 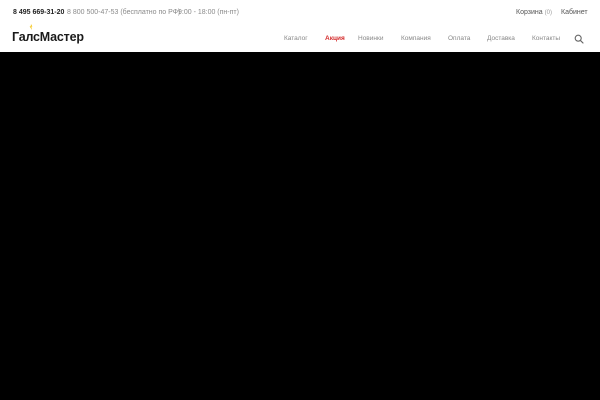 I want to click on search-icon, so click(x=579, y=39).